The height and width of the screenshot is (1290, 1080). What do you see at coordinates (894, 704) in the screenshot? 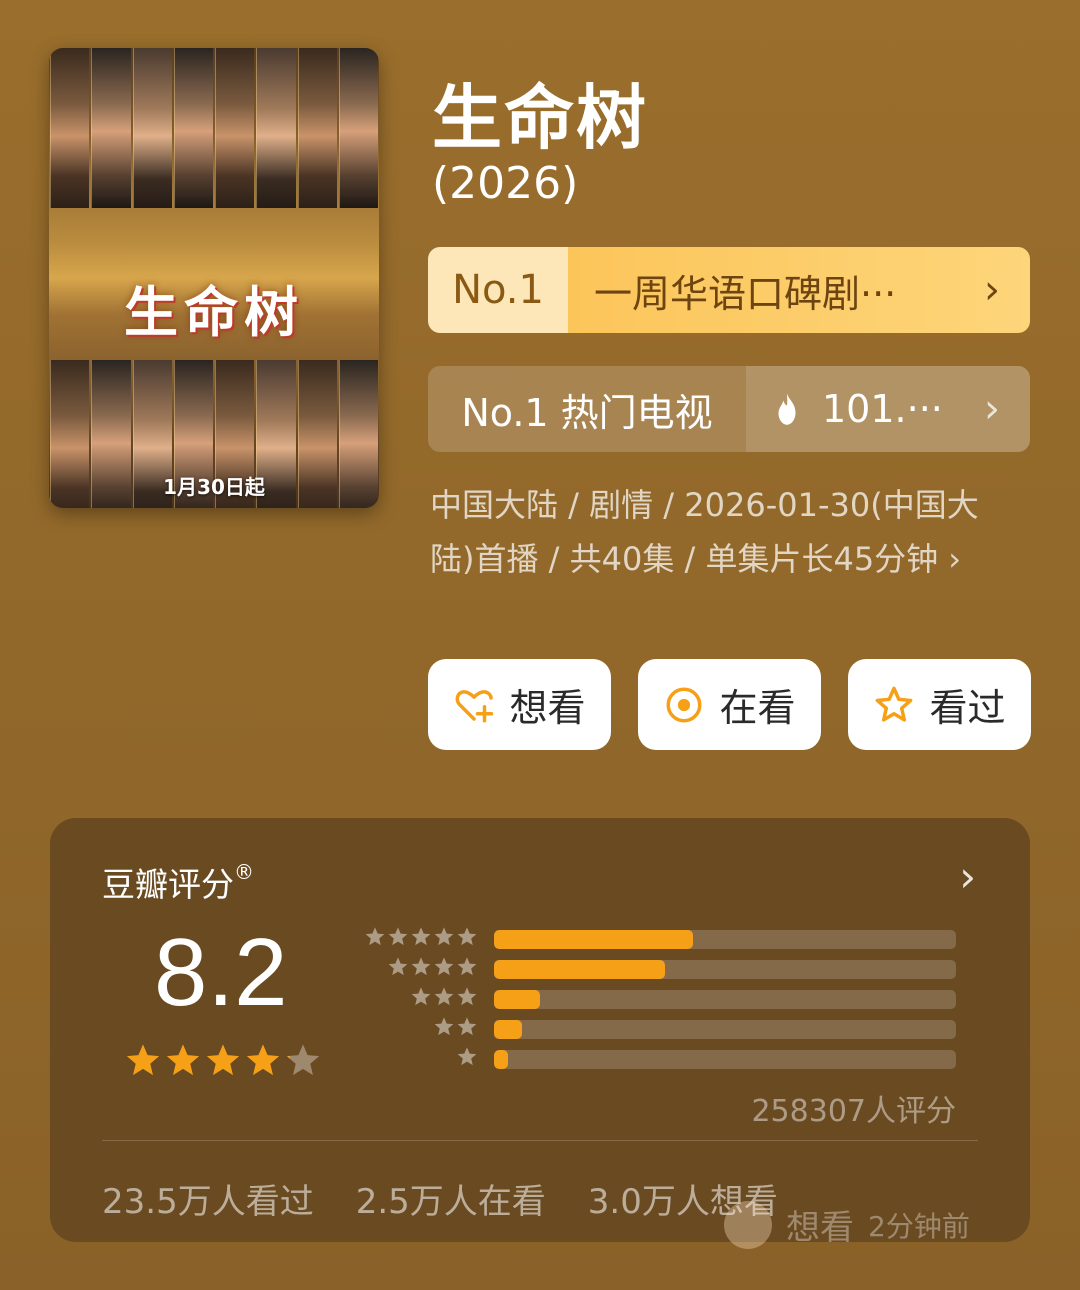
I see `star-outline-icon` at bounding box center [894, 704].